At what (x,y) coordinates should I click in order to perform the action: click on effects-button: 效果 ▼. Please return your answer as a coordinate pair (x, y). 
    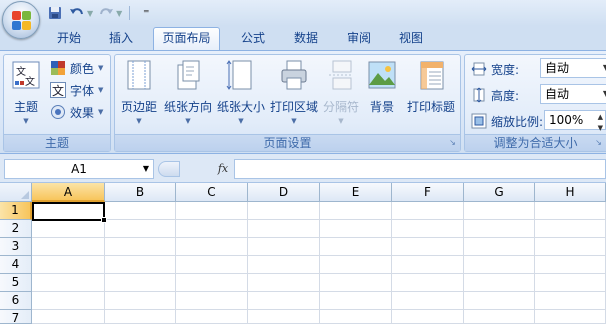
    Looking at the image, I should click on (76, 112).